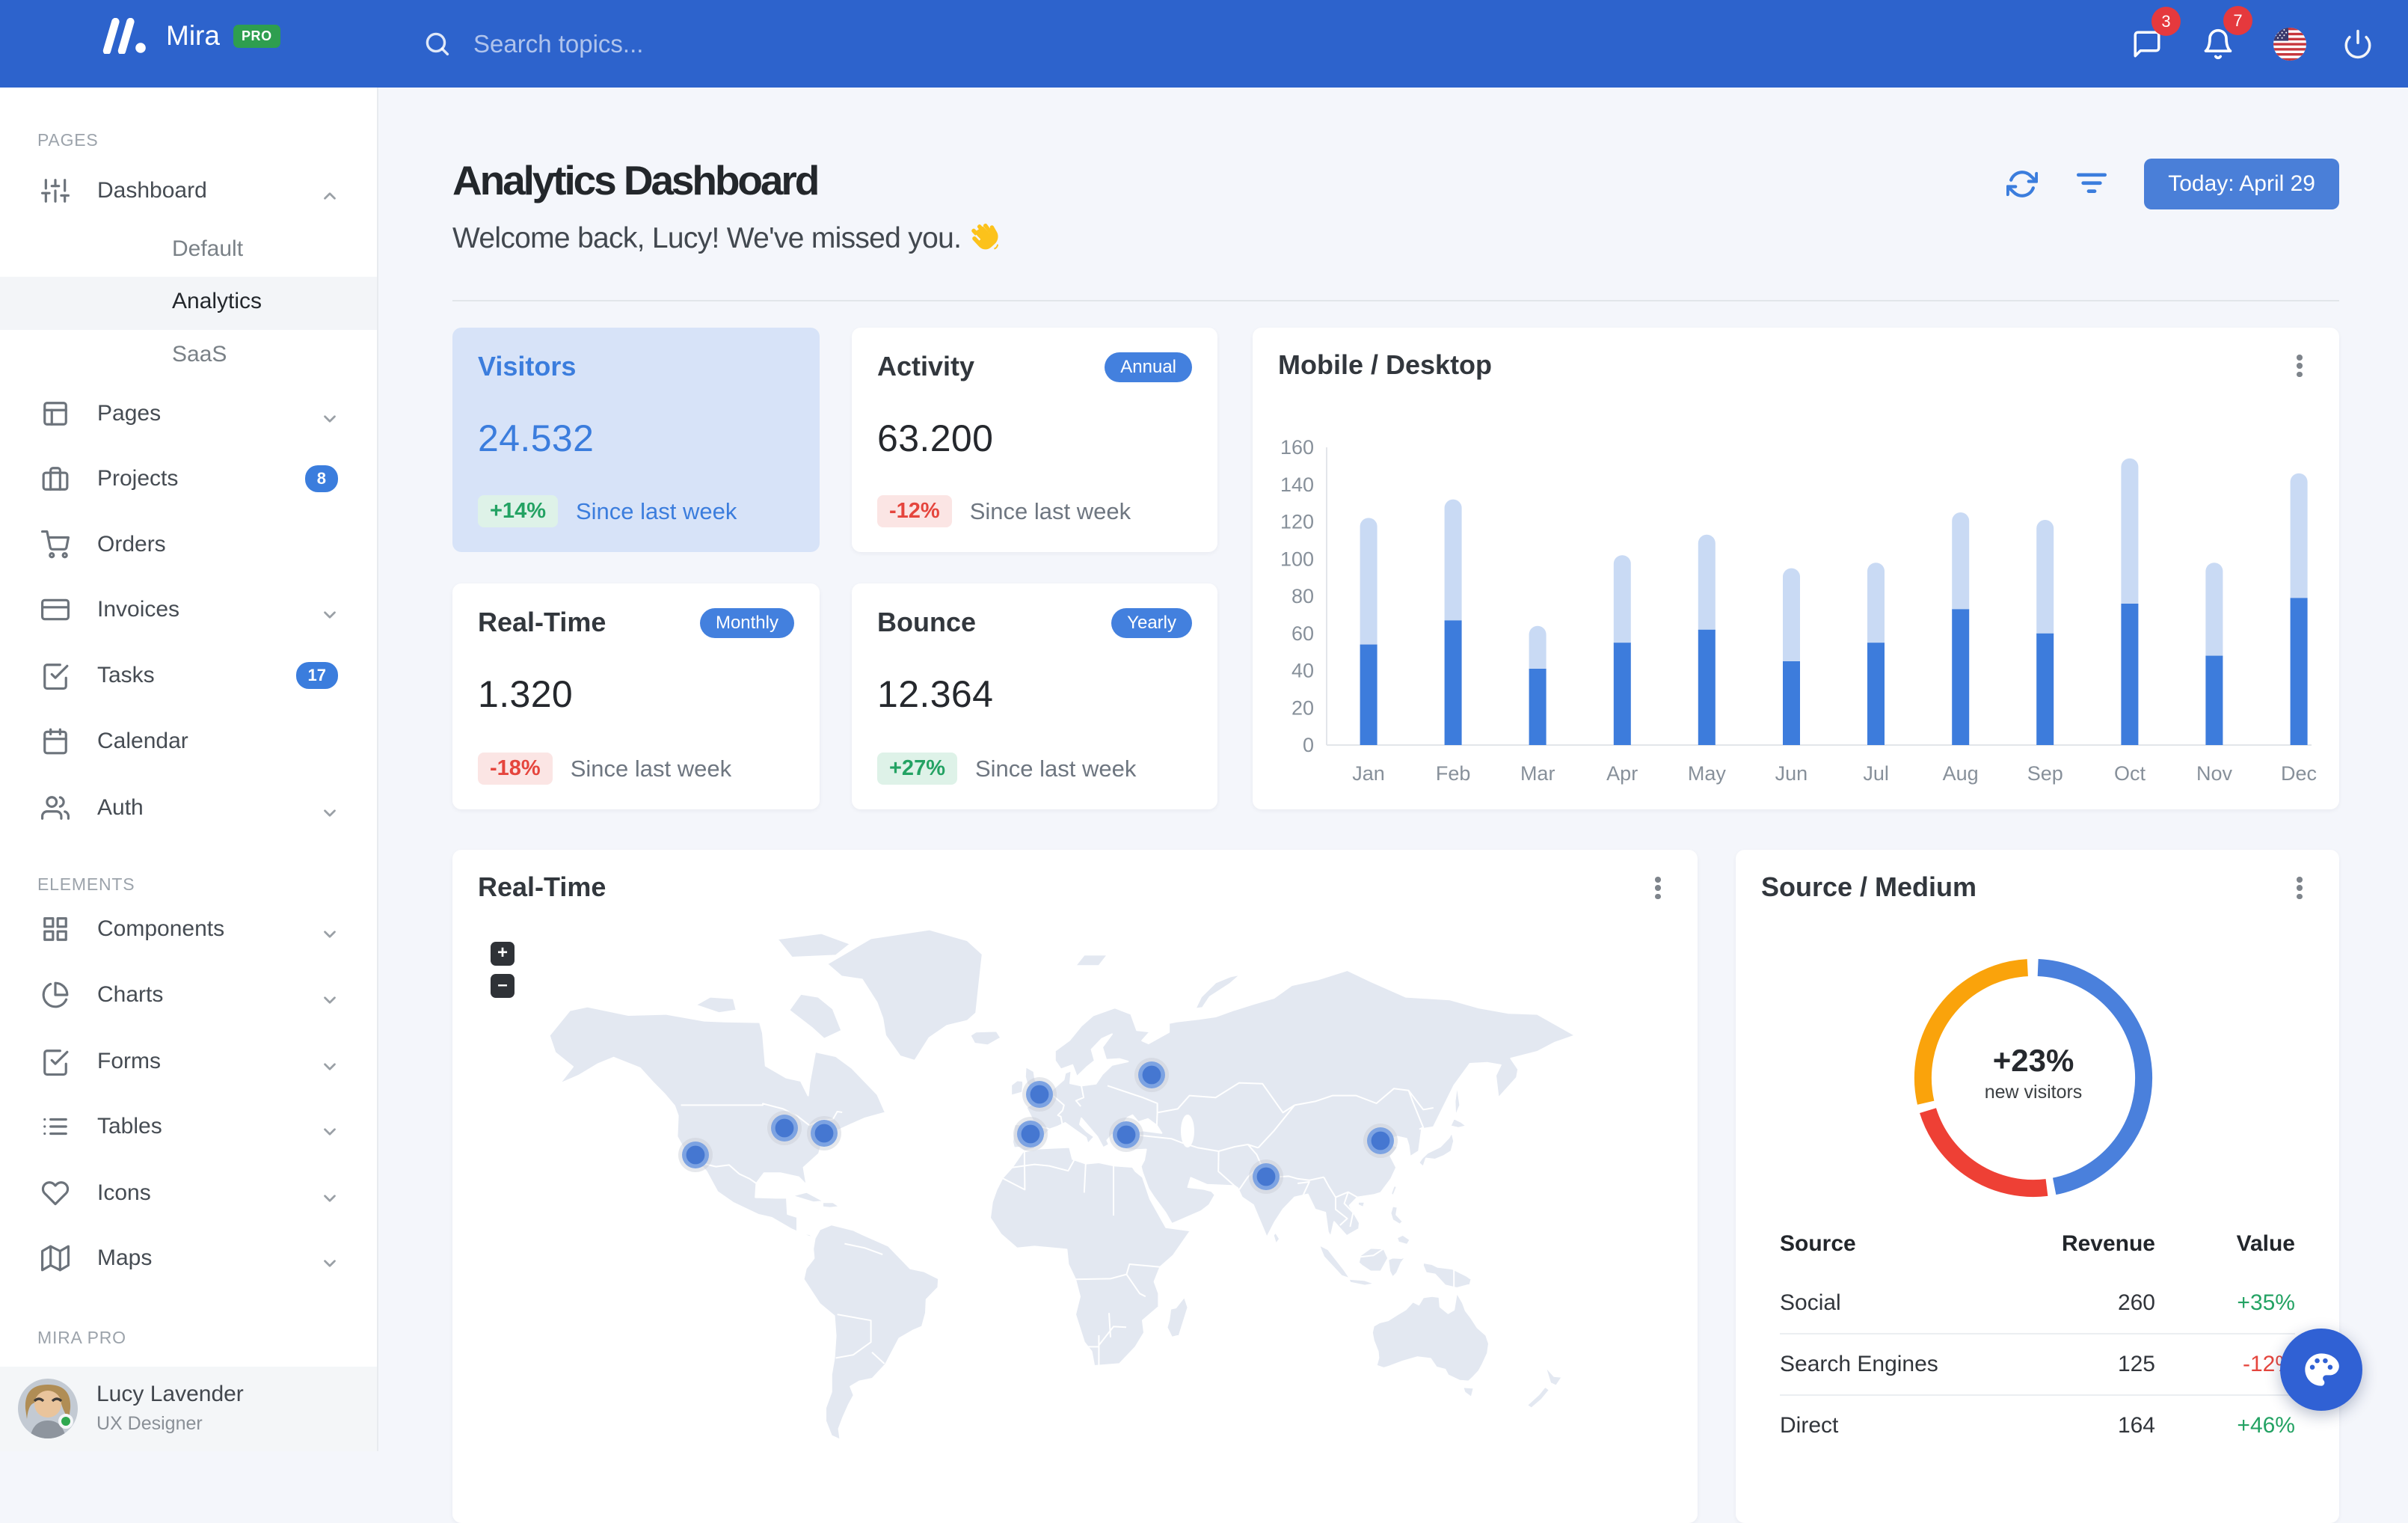 The width and height of the screenshot is (2408, 1523). I want to click on svg-text: Feb, so click(1453, 773).